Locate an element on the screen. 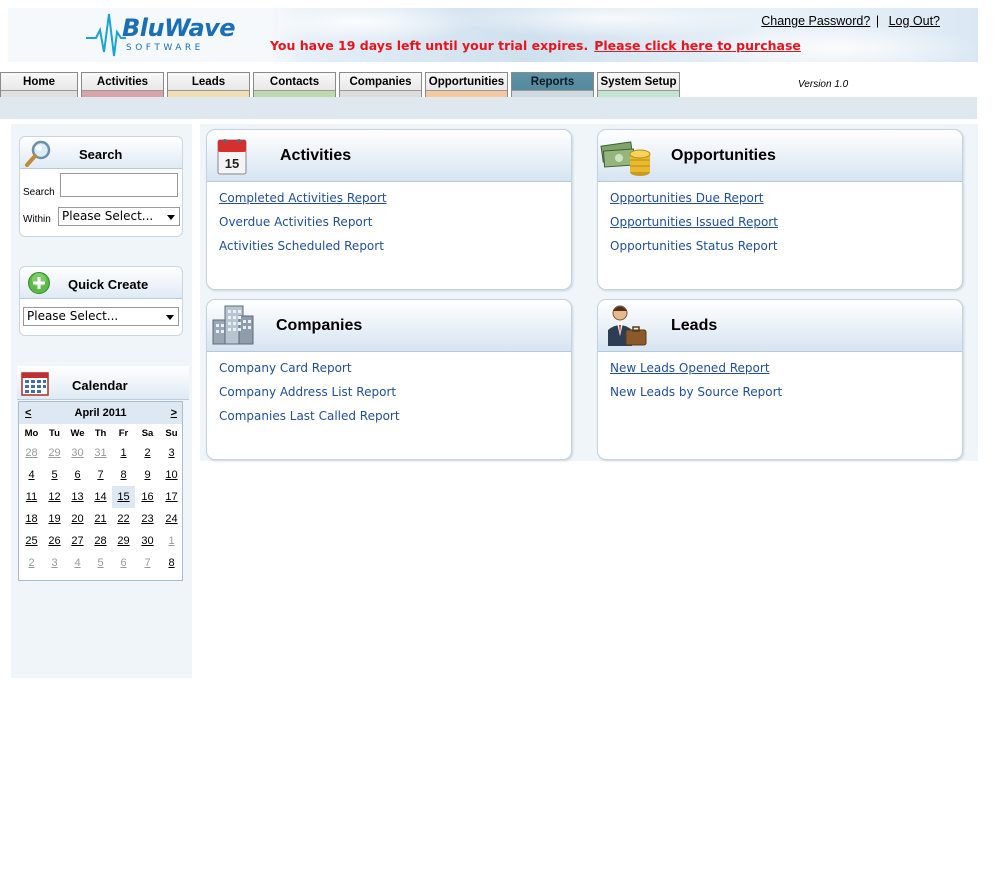 This screenshot has height=892, width=1008. logo-text: BluWave is located at coordinates (179, 28).